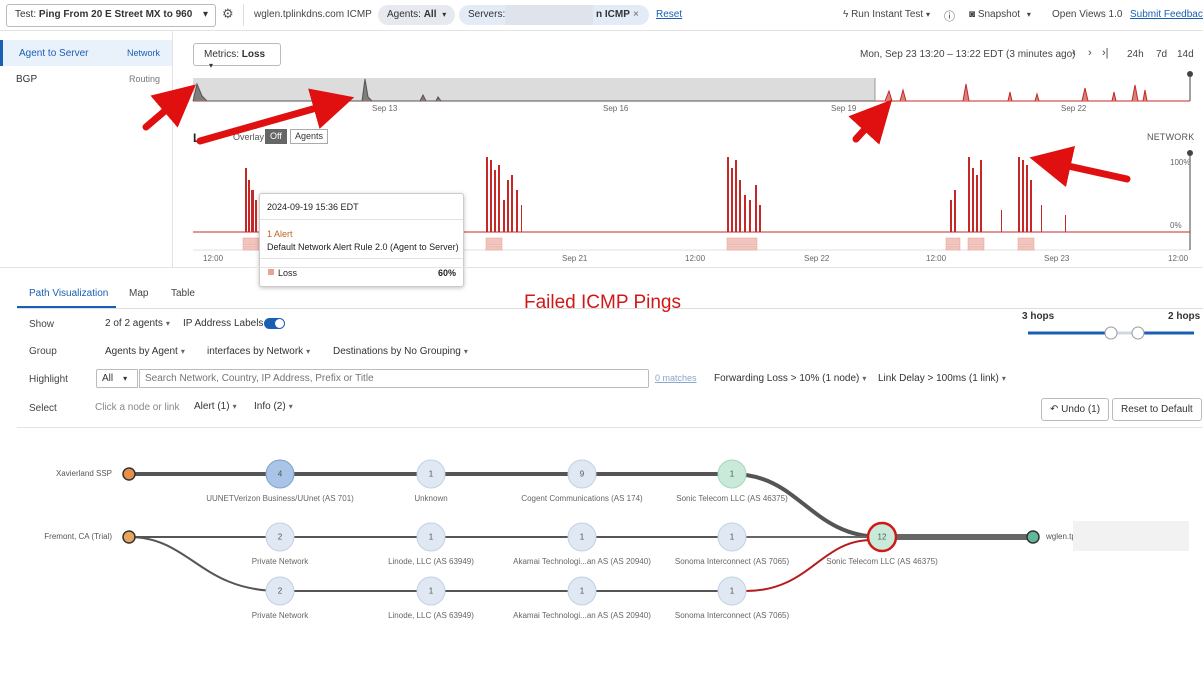  I want to click on agent-label: Fremont, CA (Trial), so click(78, 536).